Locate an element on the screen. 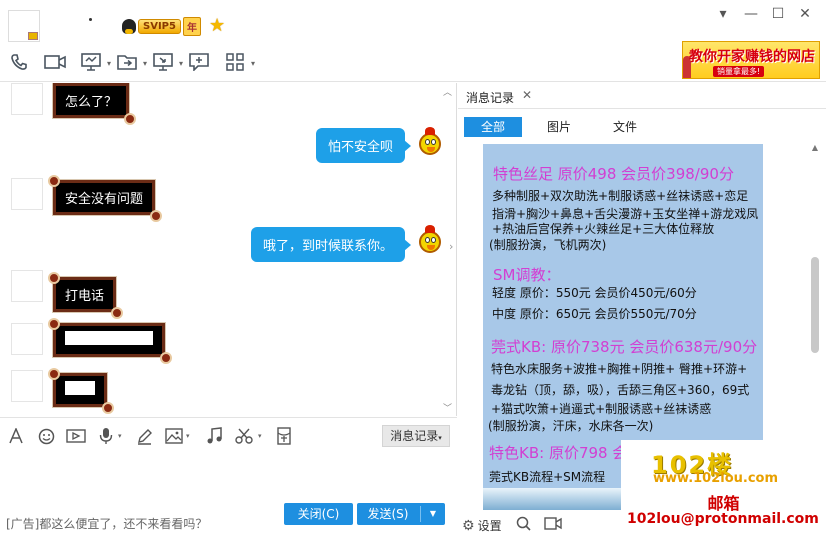 This screenshot has height=544, width=826. ad-banner: 教你开家赚钱的网店 销量拿最多! is located at coordinates (751, 60).